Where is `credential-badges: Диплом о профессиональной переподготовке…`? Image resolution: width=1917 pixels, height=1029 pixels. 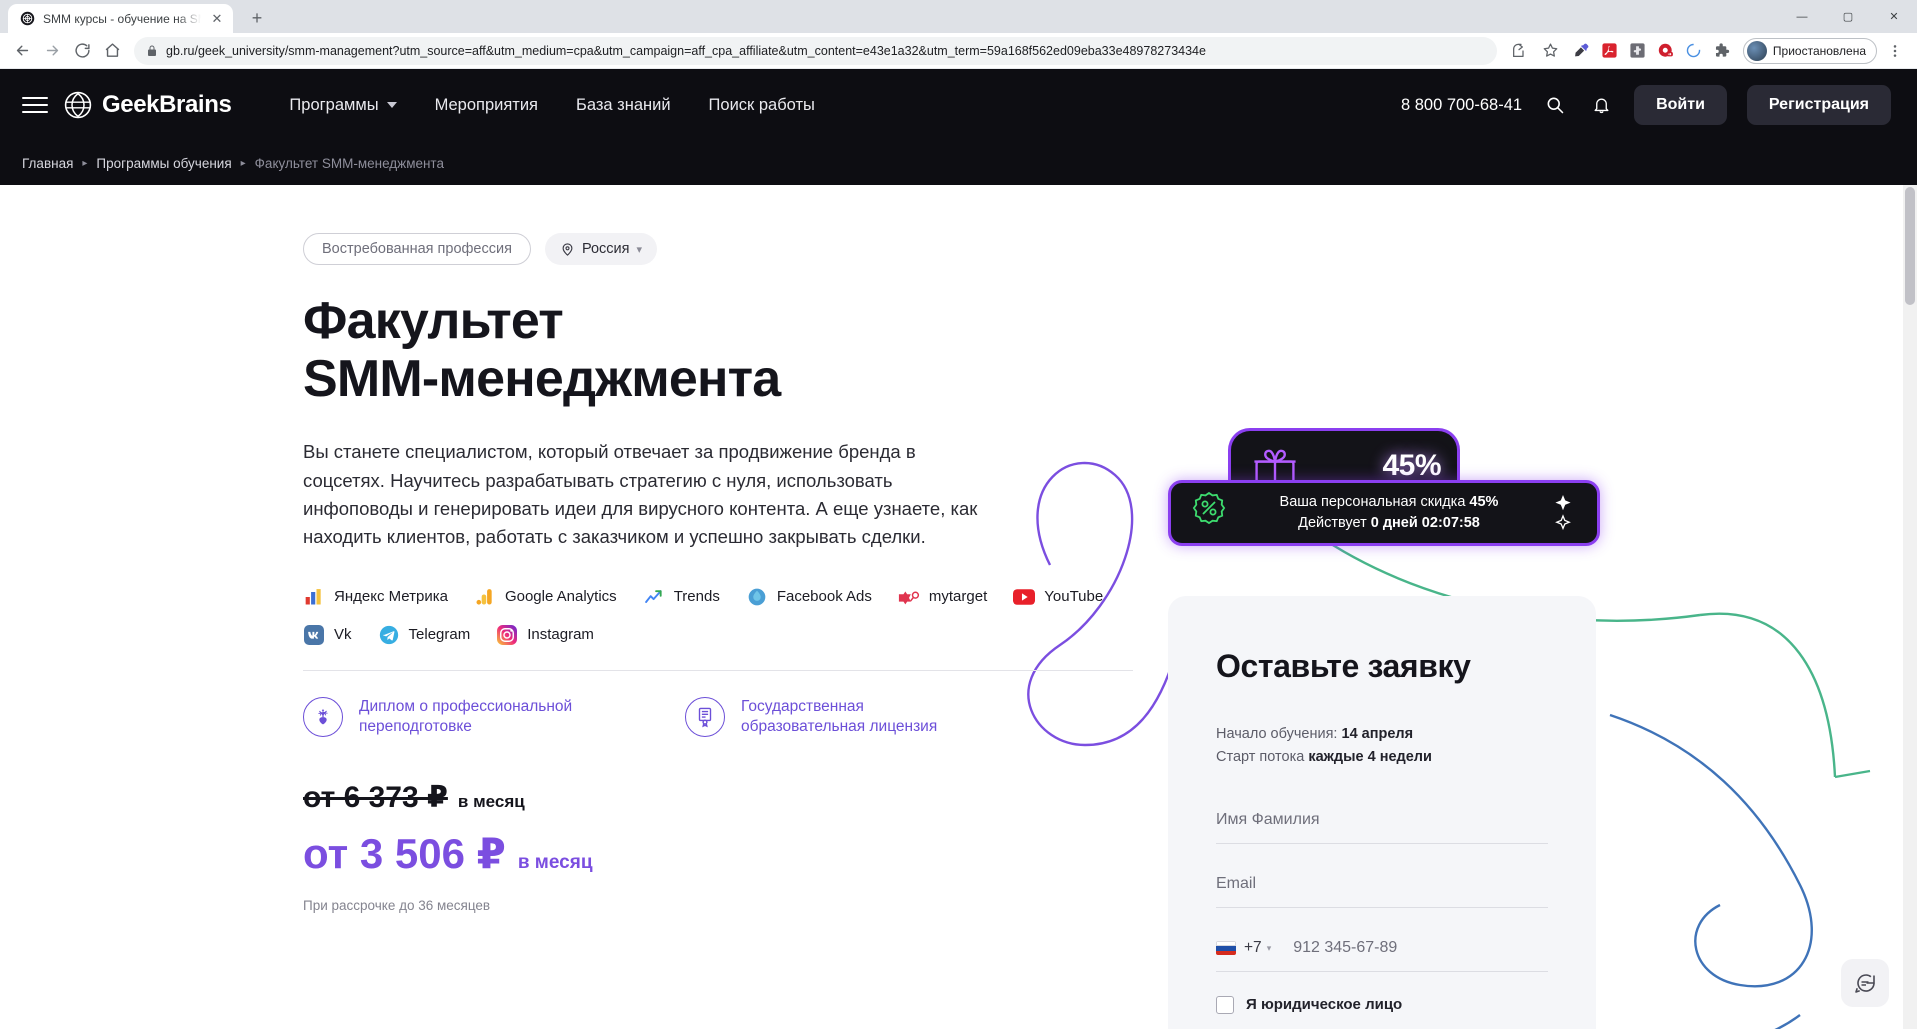 credential-badges: Диплом о профессиональной переподготовке… is located at coordinates (718, 717).